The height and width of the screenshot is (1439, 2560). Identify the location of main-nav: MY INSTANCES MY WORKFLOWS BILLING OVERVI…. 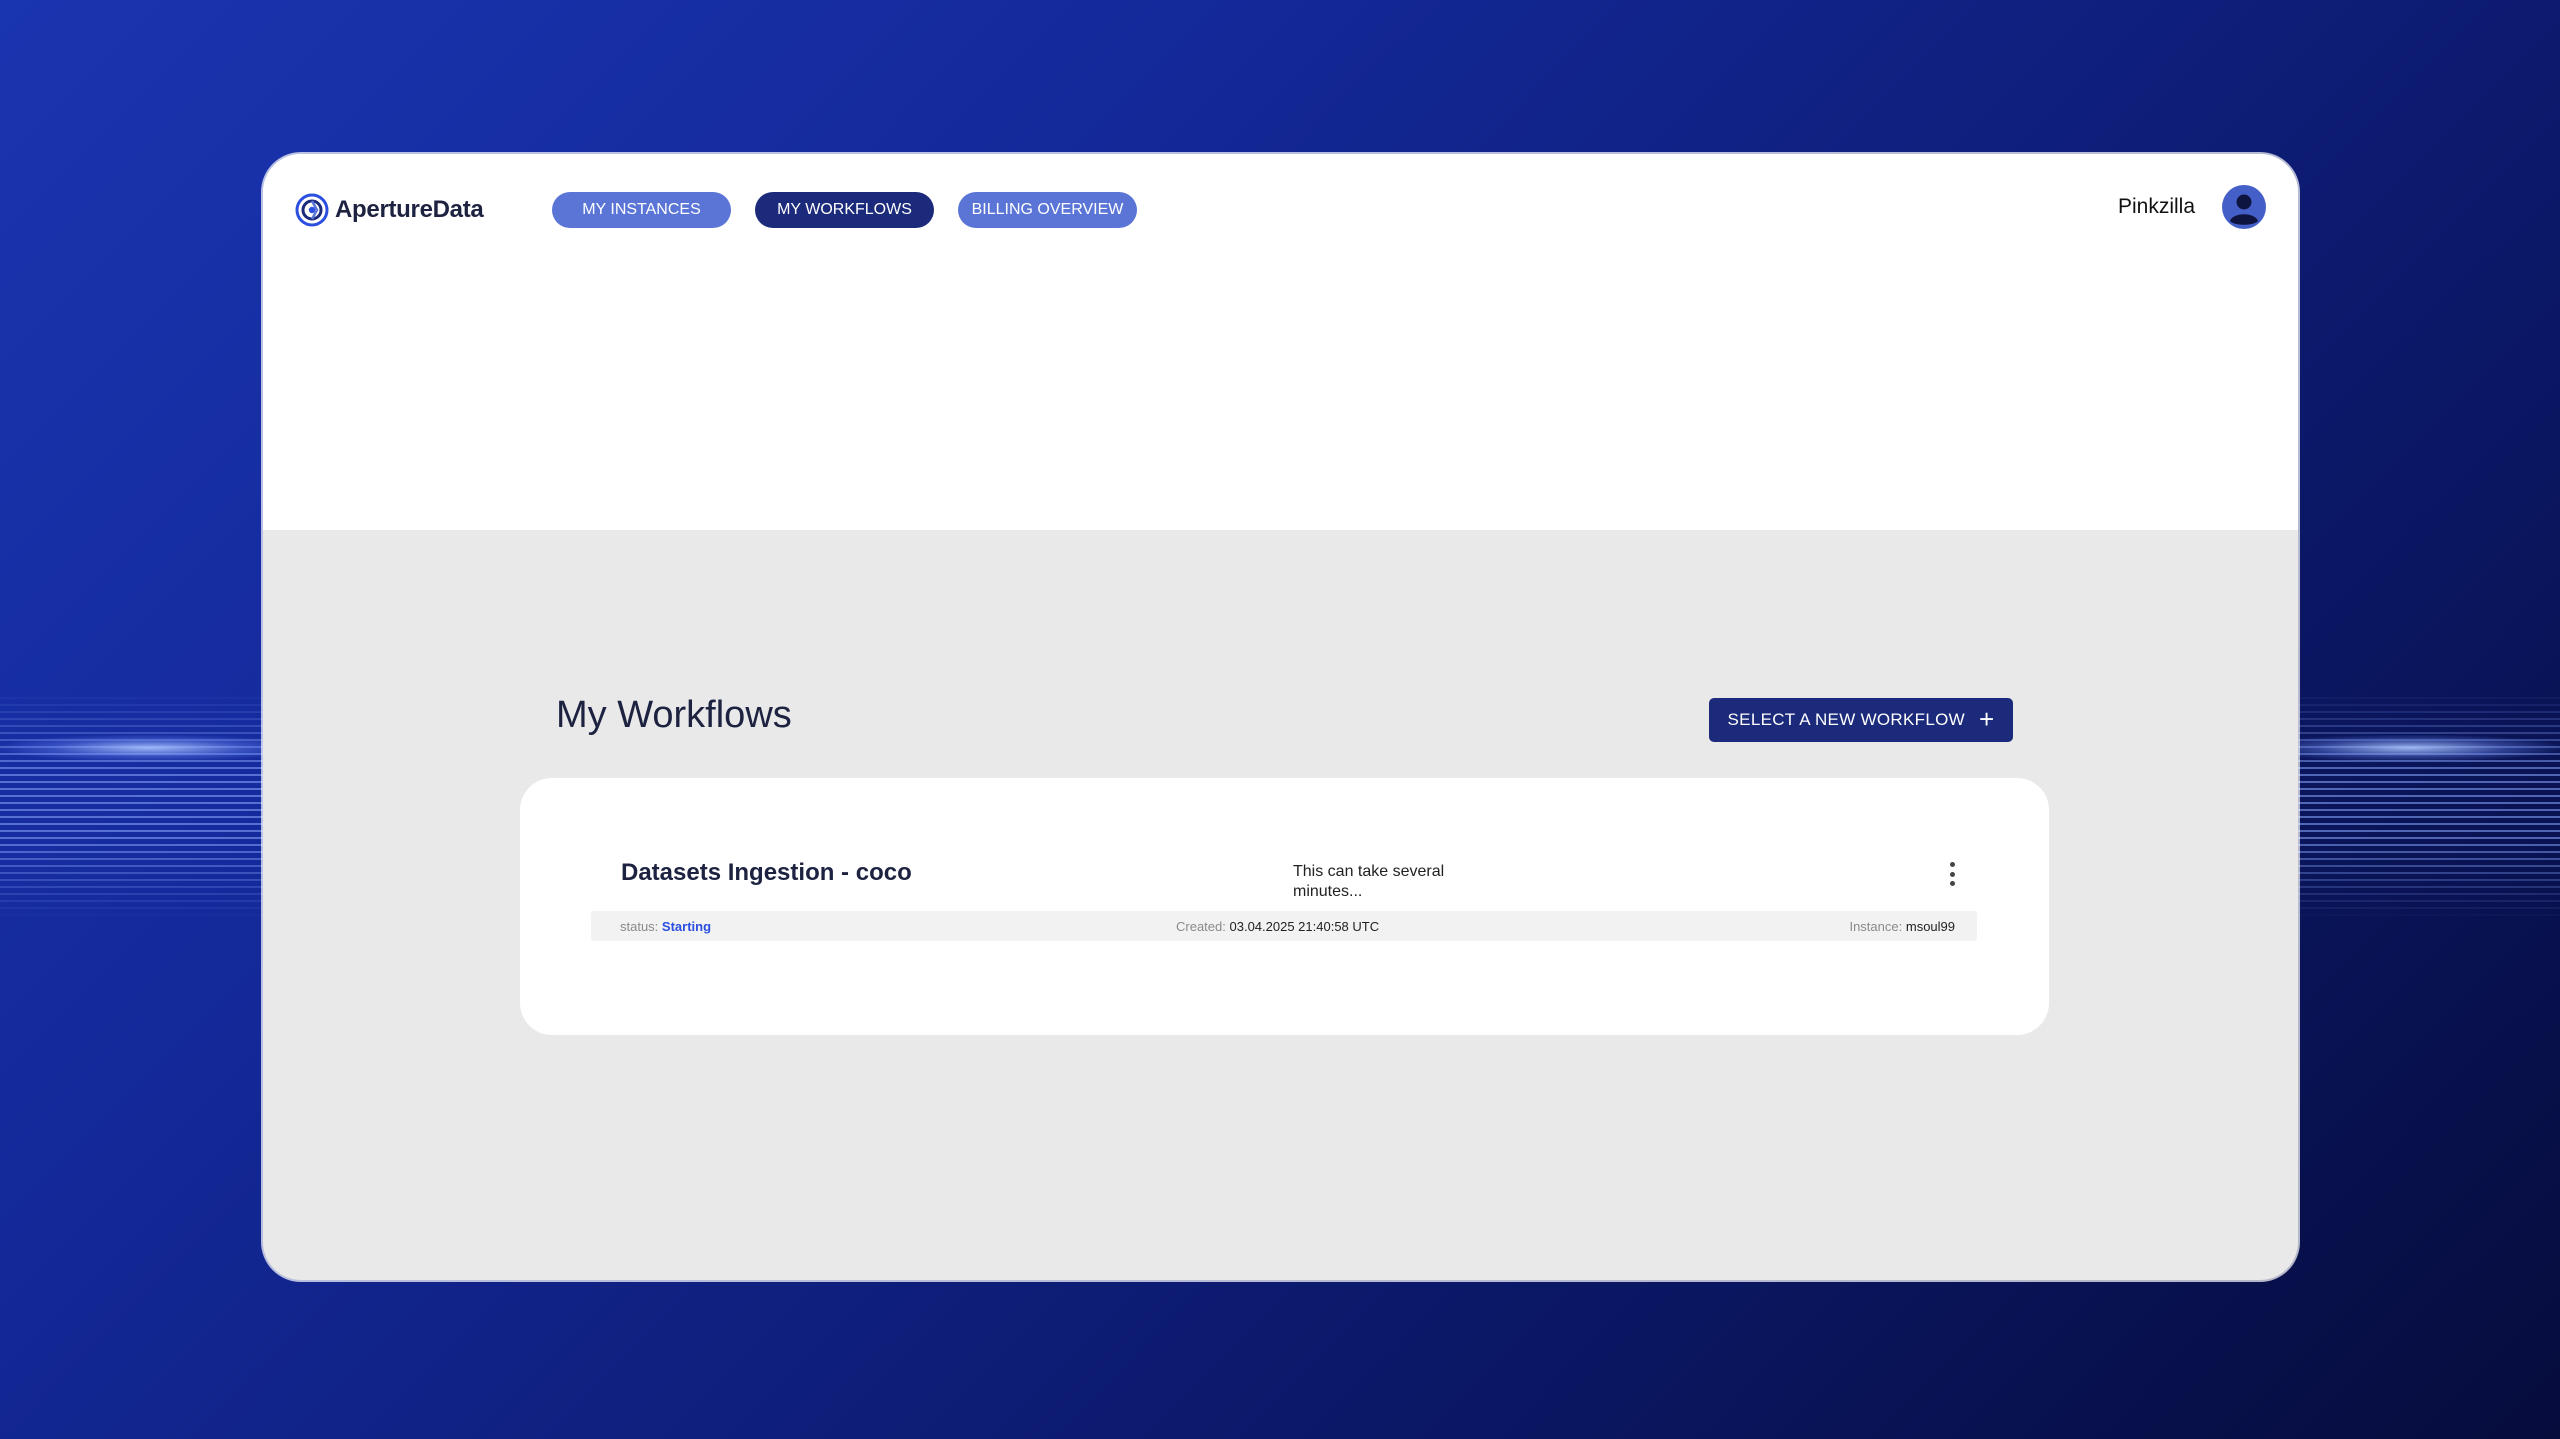
(844, 210).